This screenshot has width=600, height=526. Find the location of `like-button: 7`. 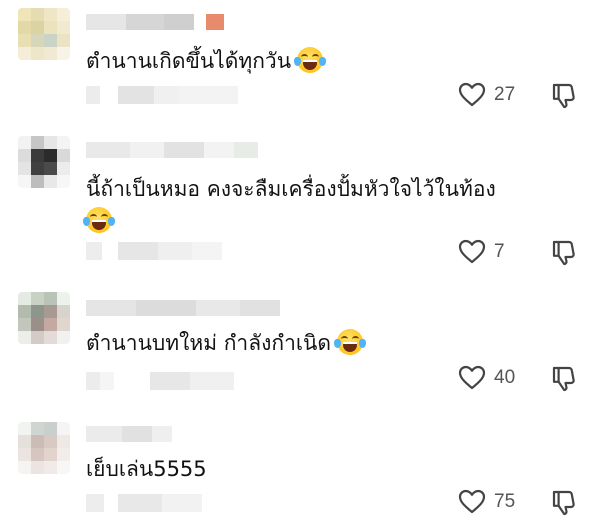

like-button: 7 is located at coordinates (481, 251).